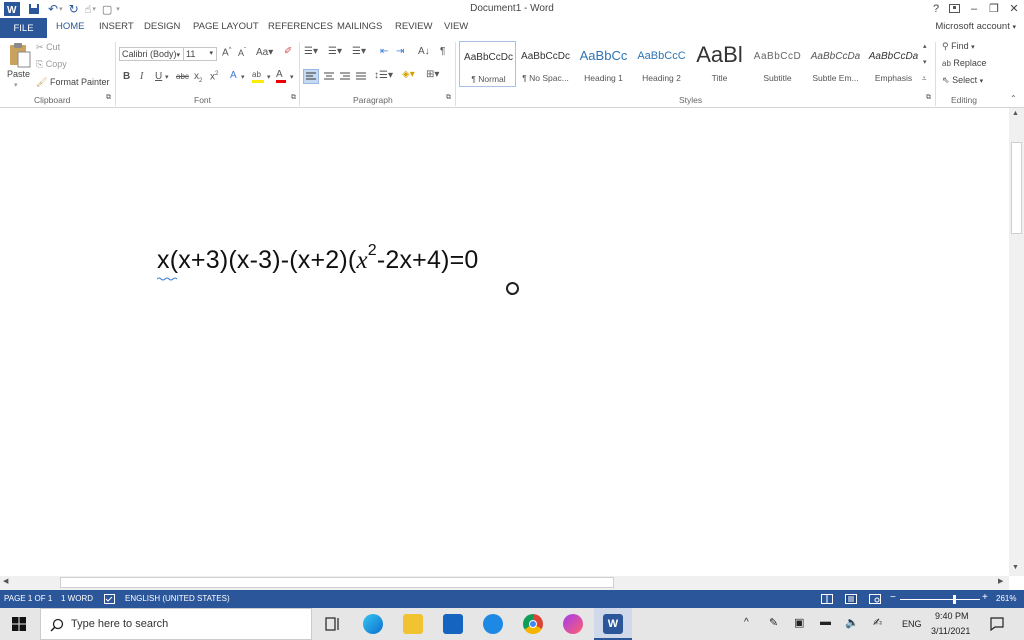 The image size is (1024, 640). What do you see at coordinates (72, 82) in the screenshot?
I see `format-painter-button: 🖌 Format Painter` at bounding box center [72, 82].